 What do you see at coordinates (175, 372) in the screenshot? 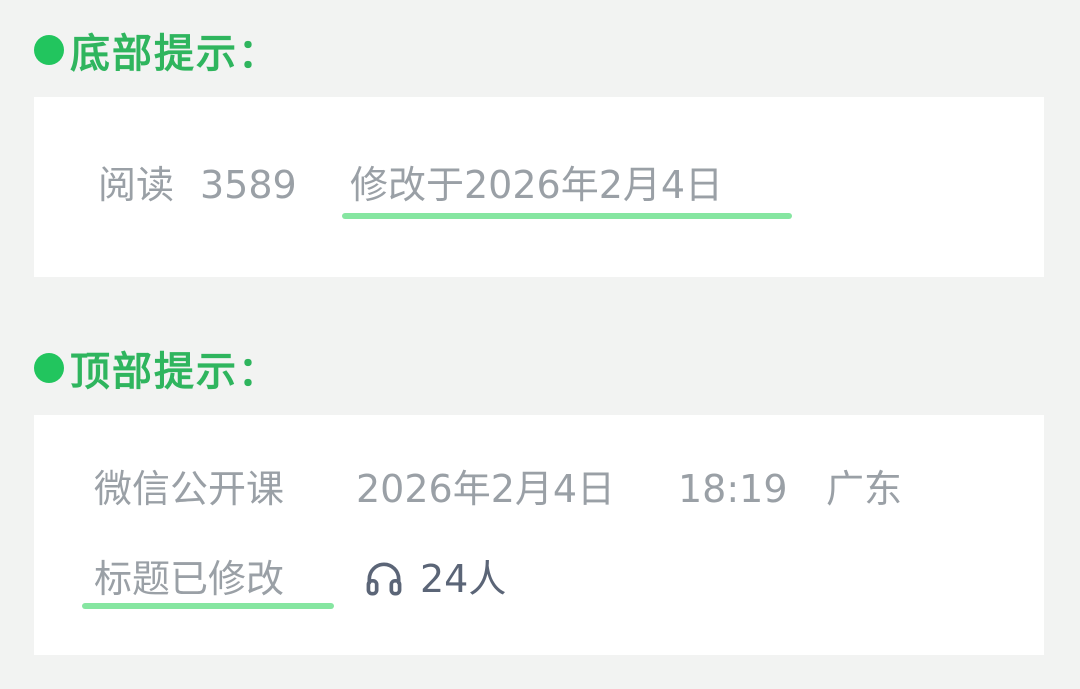
I see `top-tip-heading-text: 顶部提示：` at bounding box center [175, 372].